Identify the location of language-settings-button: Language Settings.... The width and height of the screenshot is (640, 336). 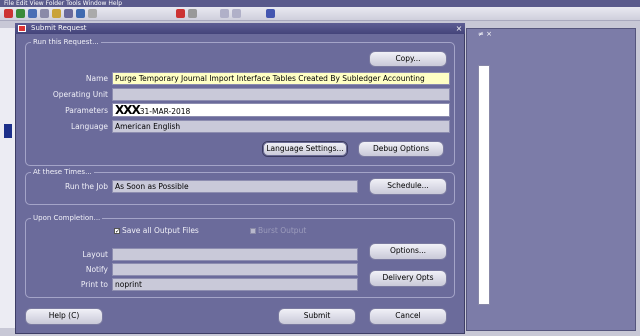
(305, 149).